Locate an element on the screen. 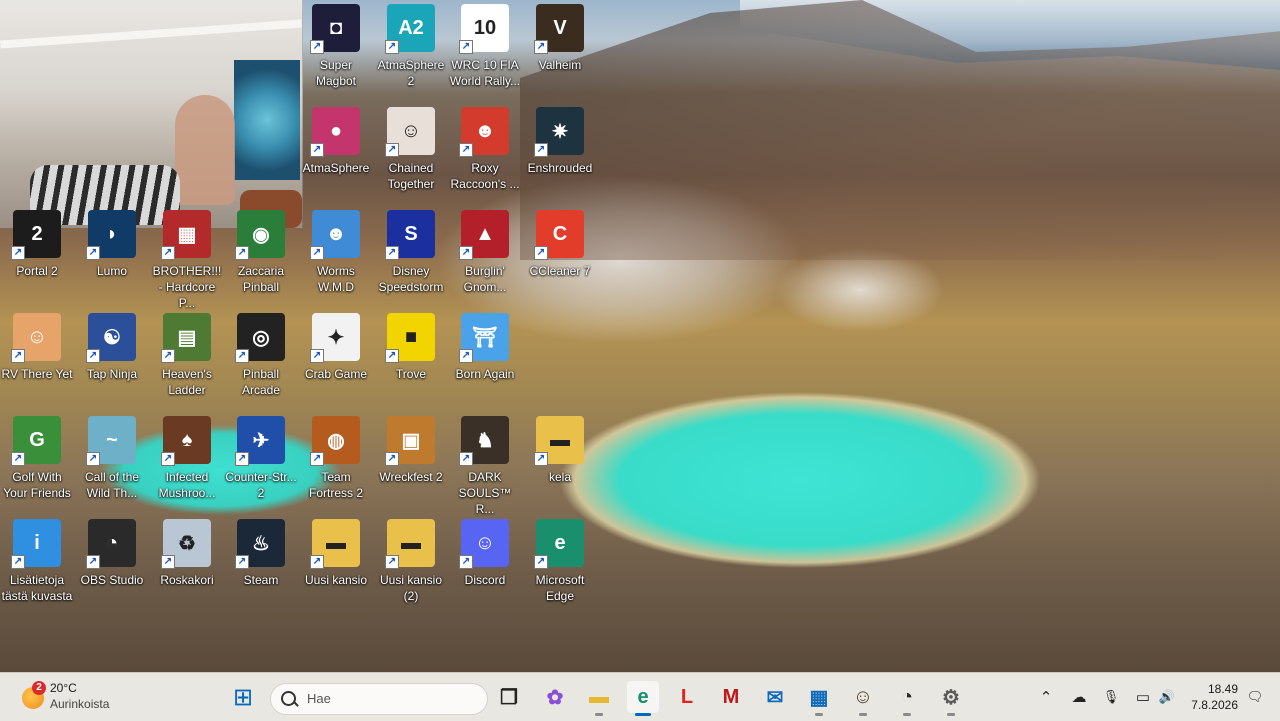 This screenshot has width=1280, height=721. desktop-icon-zaccaria-pinball: ◉ ↗ Zaccaria Pinball is located at coordinates (261, 256).